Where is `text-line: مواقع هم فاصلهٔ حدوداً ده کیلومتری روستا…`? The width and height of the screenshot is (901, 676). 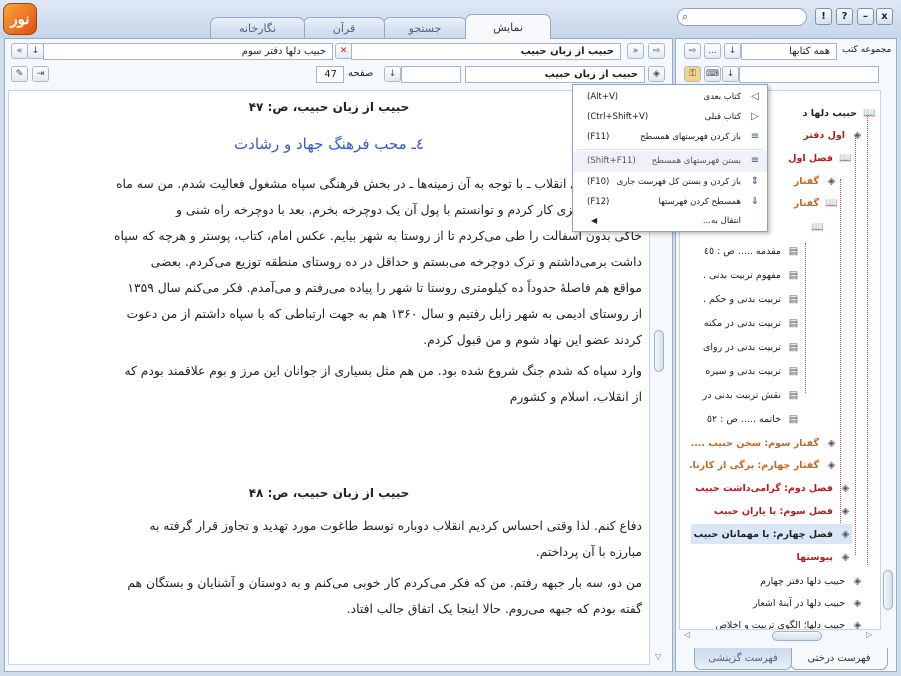
text-line: مواقع هم فاصلهٔ حدوداً ده کیلومتری روستا… is located at coordinates (384, 288).